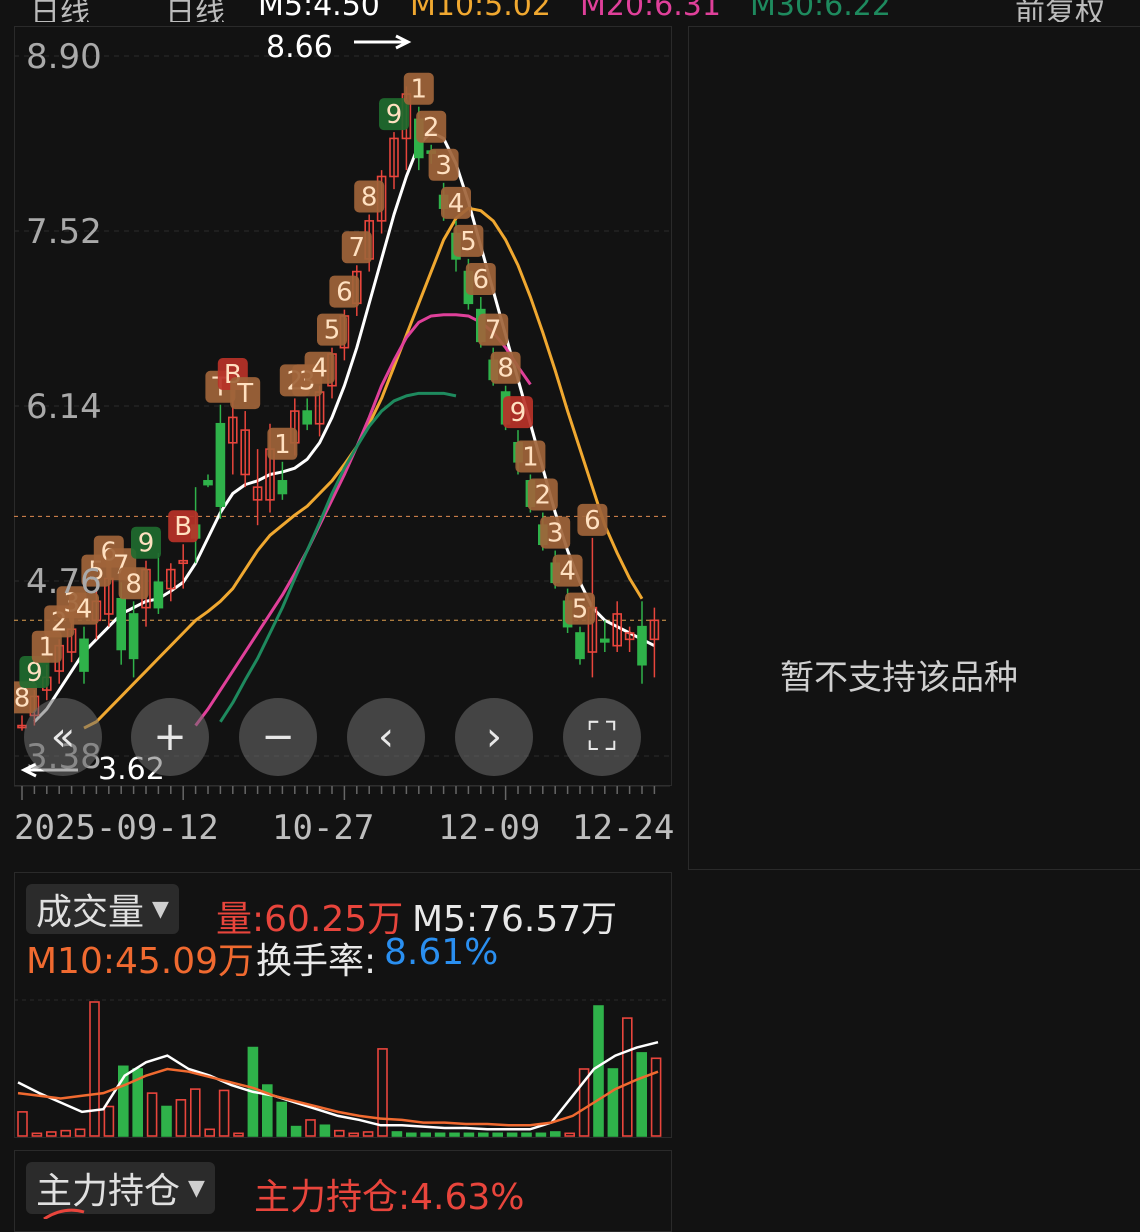 This screenshot has height=1232, width=1140. I want to click on x-tick-label: 2025-09-12, so click(116, 828).